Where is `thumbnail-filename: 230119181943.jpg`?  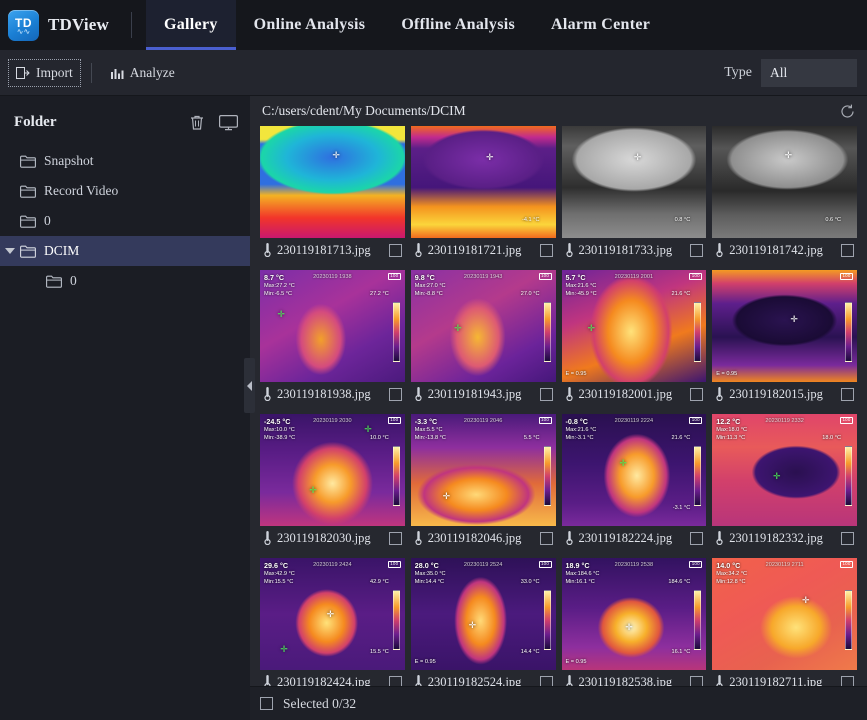 thumbnail-filename: 230119181943.jpg is located at coordinates (474, 393).